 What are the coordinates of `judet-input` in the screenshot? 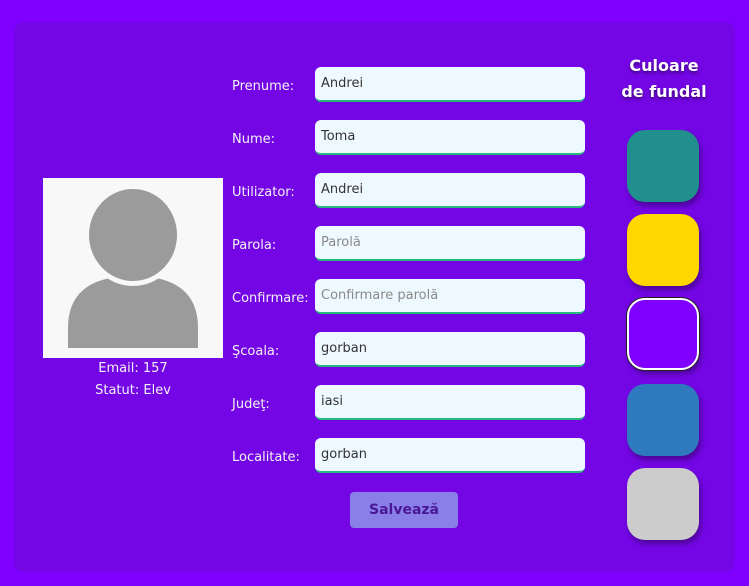 It's located at (450, 402).